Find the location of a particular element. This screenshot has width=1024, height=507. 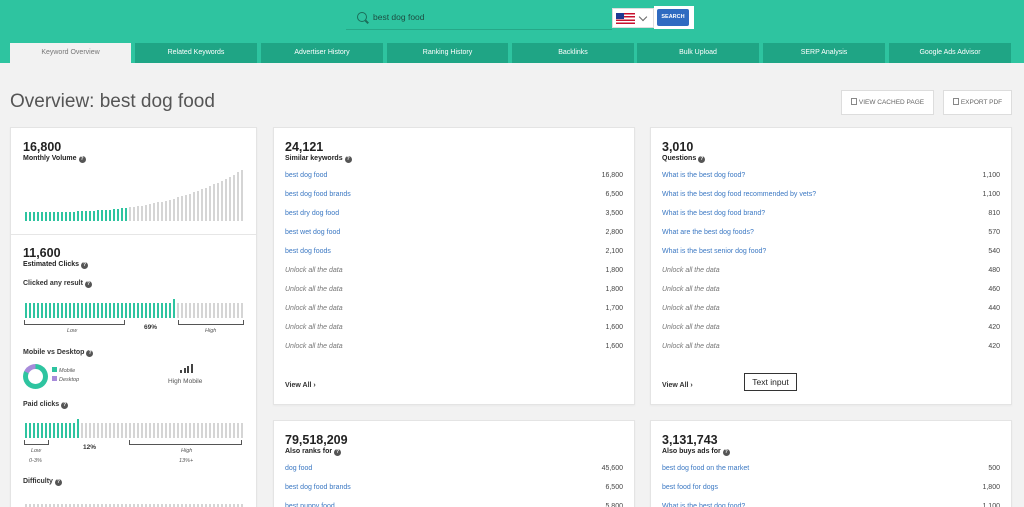

search-volume: 1,100 is located at coordinates (991, 175).